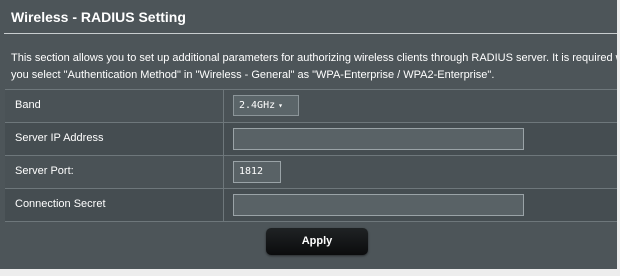 The image size is (620, 276). Describe the element at coordinates (98, 17) in the screenshot. I see `page-title: Wireless - RADIUS Setting` at that location.